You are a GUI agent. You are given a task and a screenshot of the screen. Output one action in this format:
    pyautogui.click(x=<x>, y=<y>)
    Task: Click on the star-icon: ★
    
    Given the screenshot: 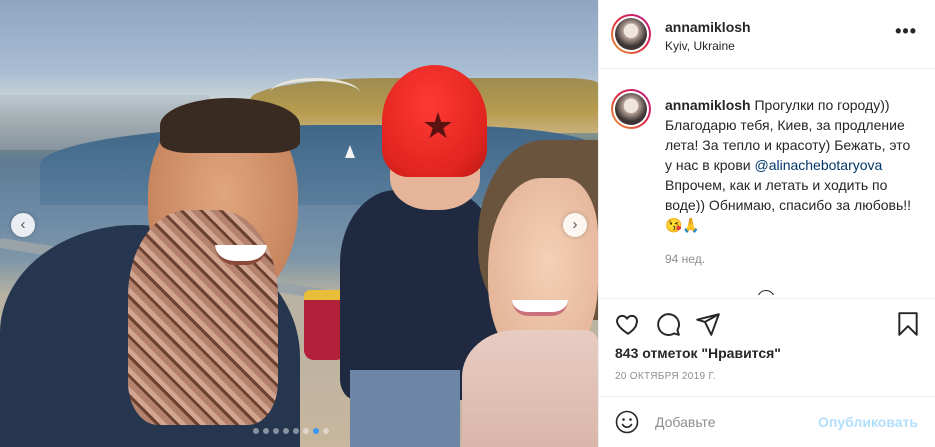 What is the action you would take?
    pyautogui.click(x=438, y=125)
    